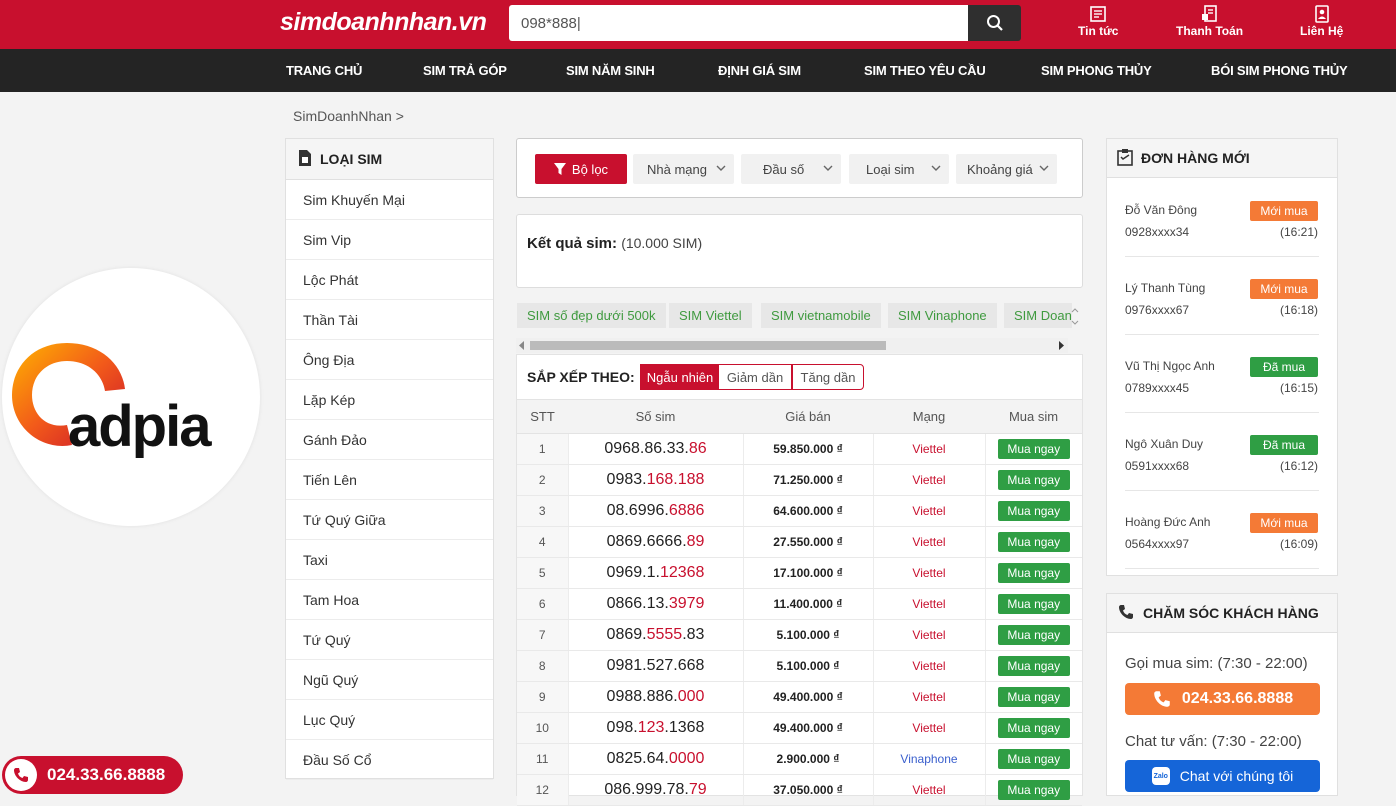  I want to click on sidebar-item: Thần Tài, so click(389, 320).